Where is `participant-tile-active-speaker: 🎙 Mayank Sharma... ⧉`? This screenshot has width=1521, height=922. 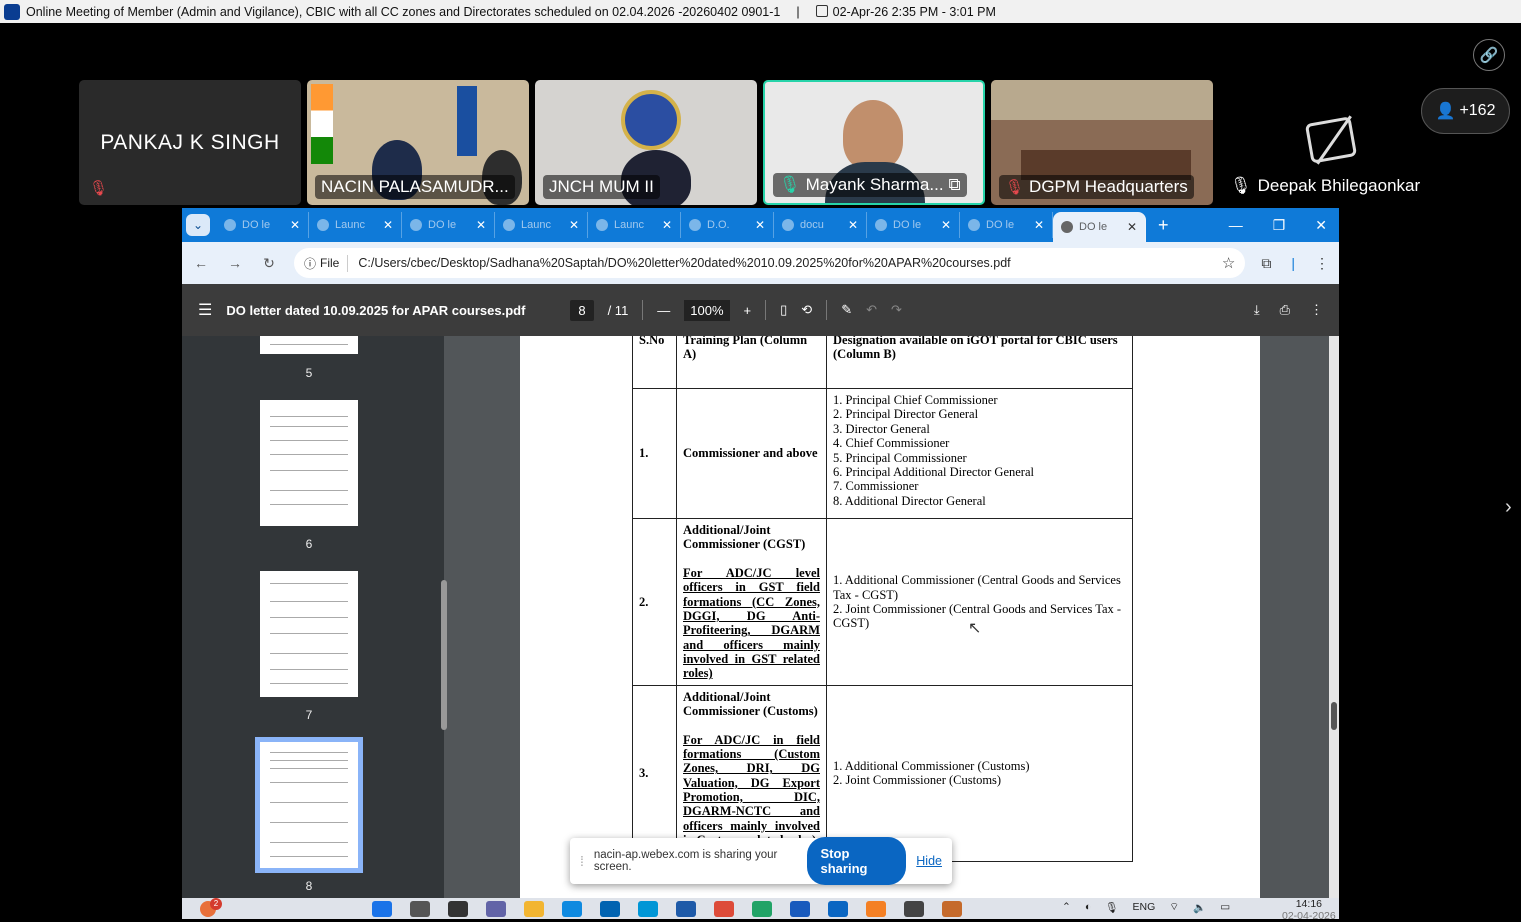 participant-tile-active-speaker: 🎙 Mayank Sharma... ⧉ is located at coordinates (874, 142).